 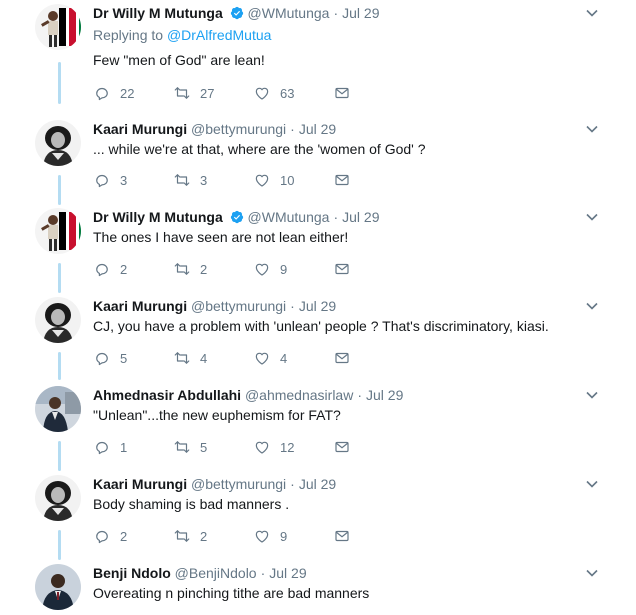 What do you see at coordinates (273, 447) in the screenshot?
I see `like-button: 12` at bounding box center [273, 447].